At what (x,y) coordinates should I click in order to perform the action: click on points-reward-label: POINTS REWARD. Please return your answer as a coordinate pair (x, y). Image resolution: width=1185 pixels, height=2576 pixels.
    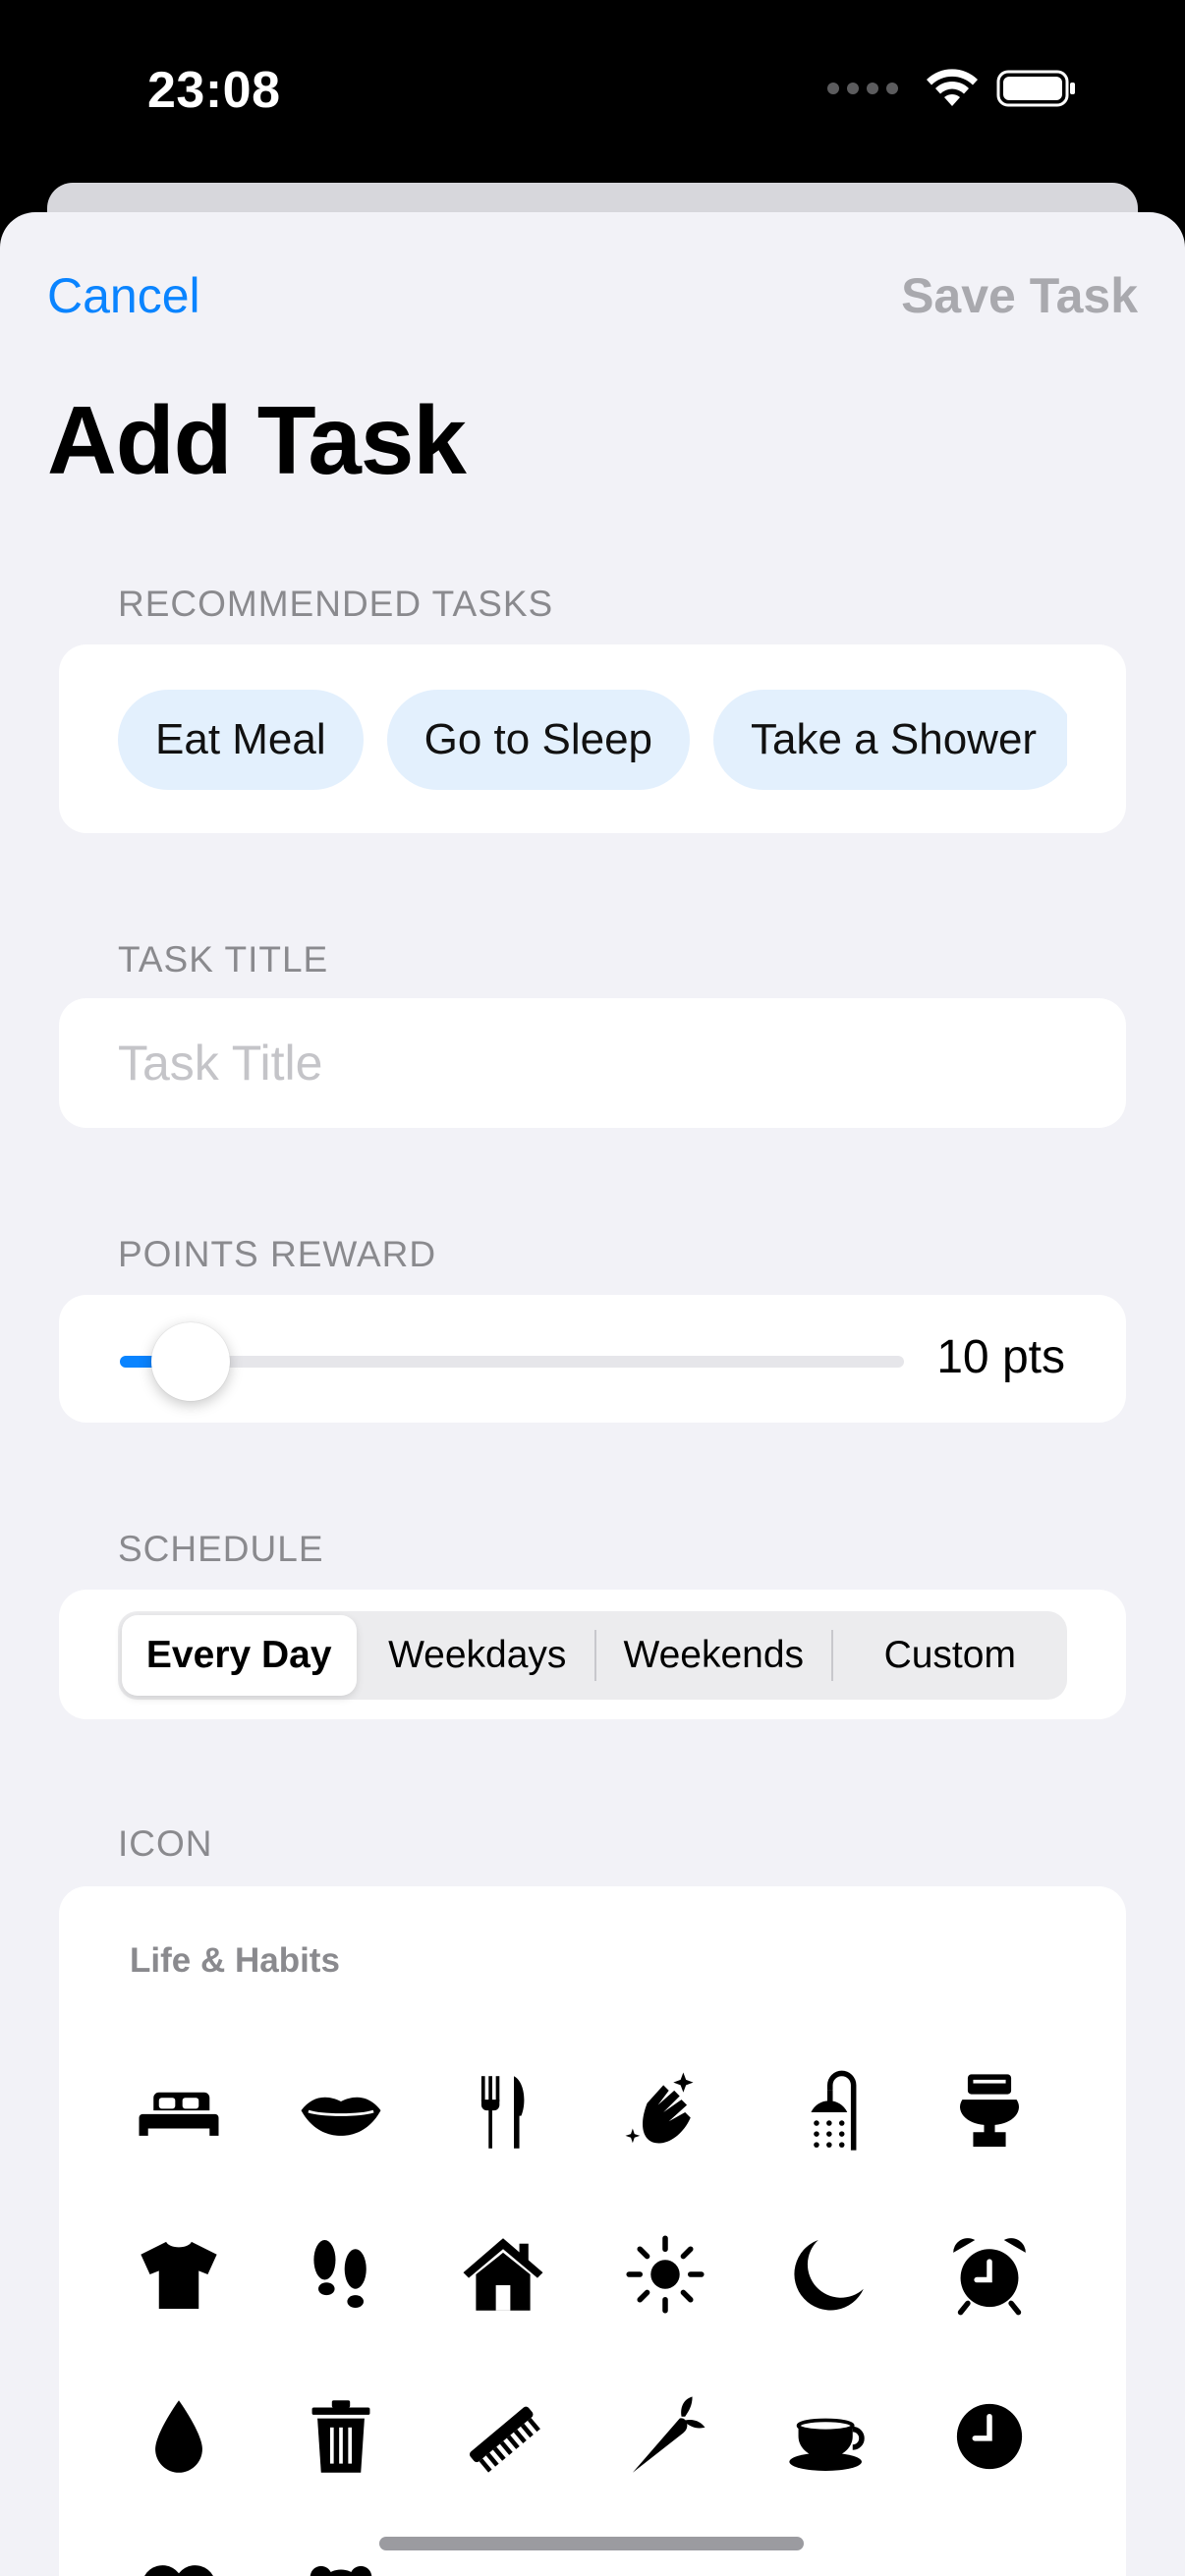
    Looking at the image, I should click on (278, 1254).